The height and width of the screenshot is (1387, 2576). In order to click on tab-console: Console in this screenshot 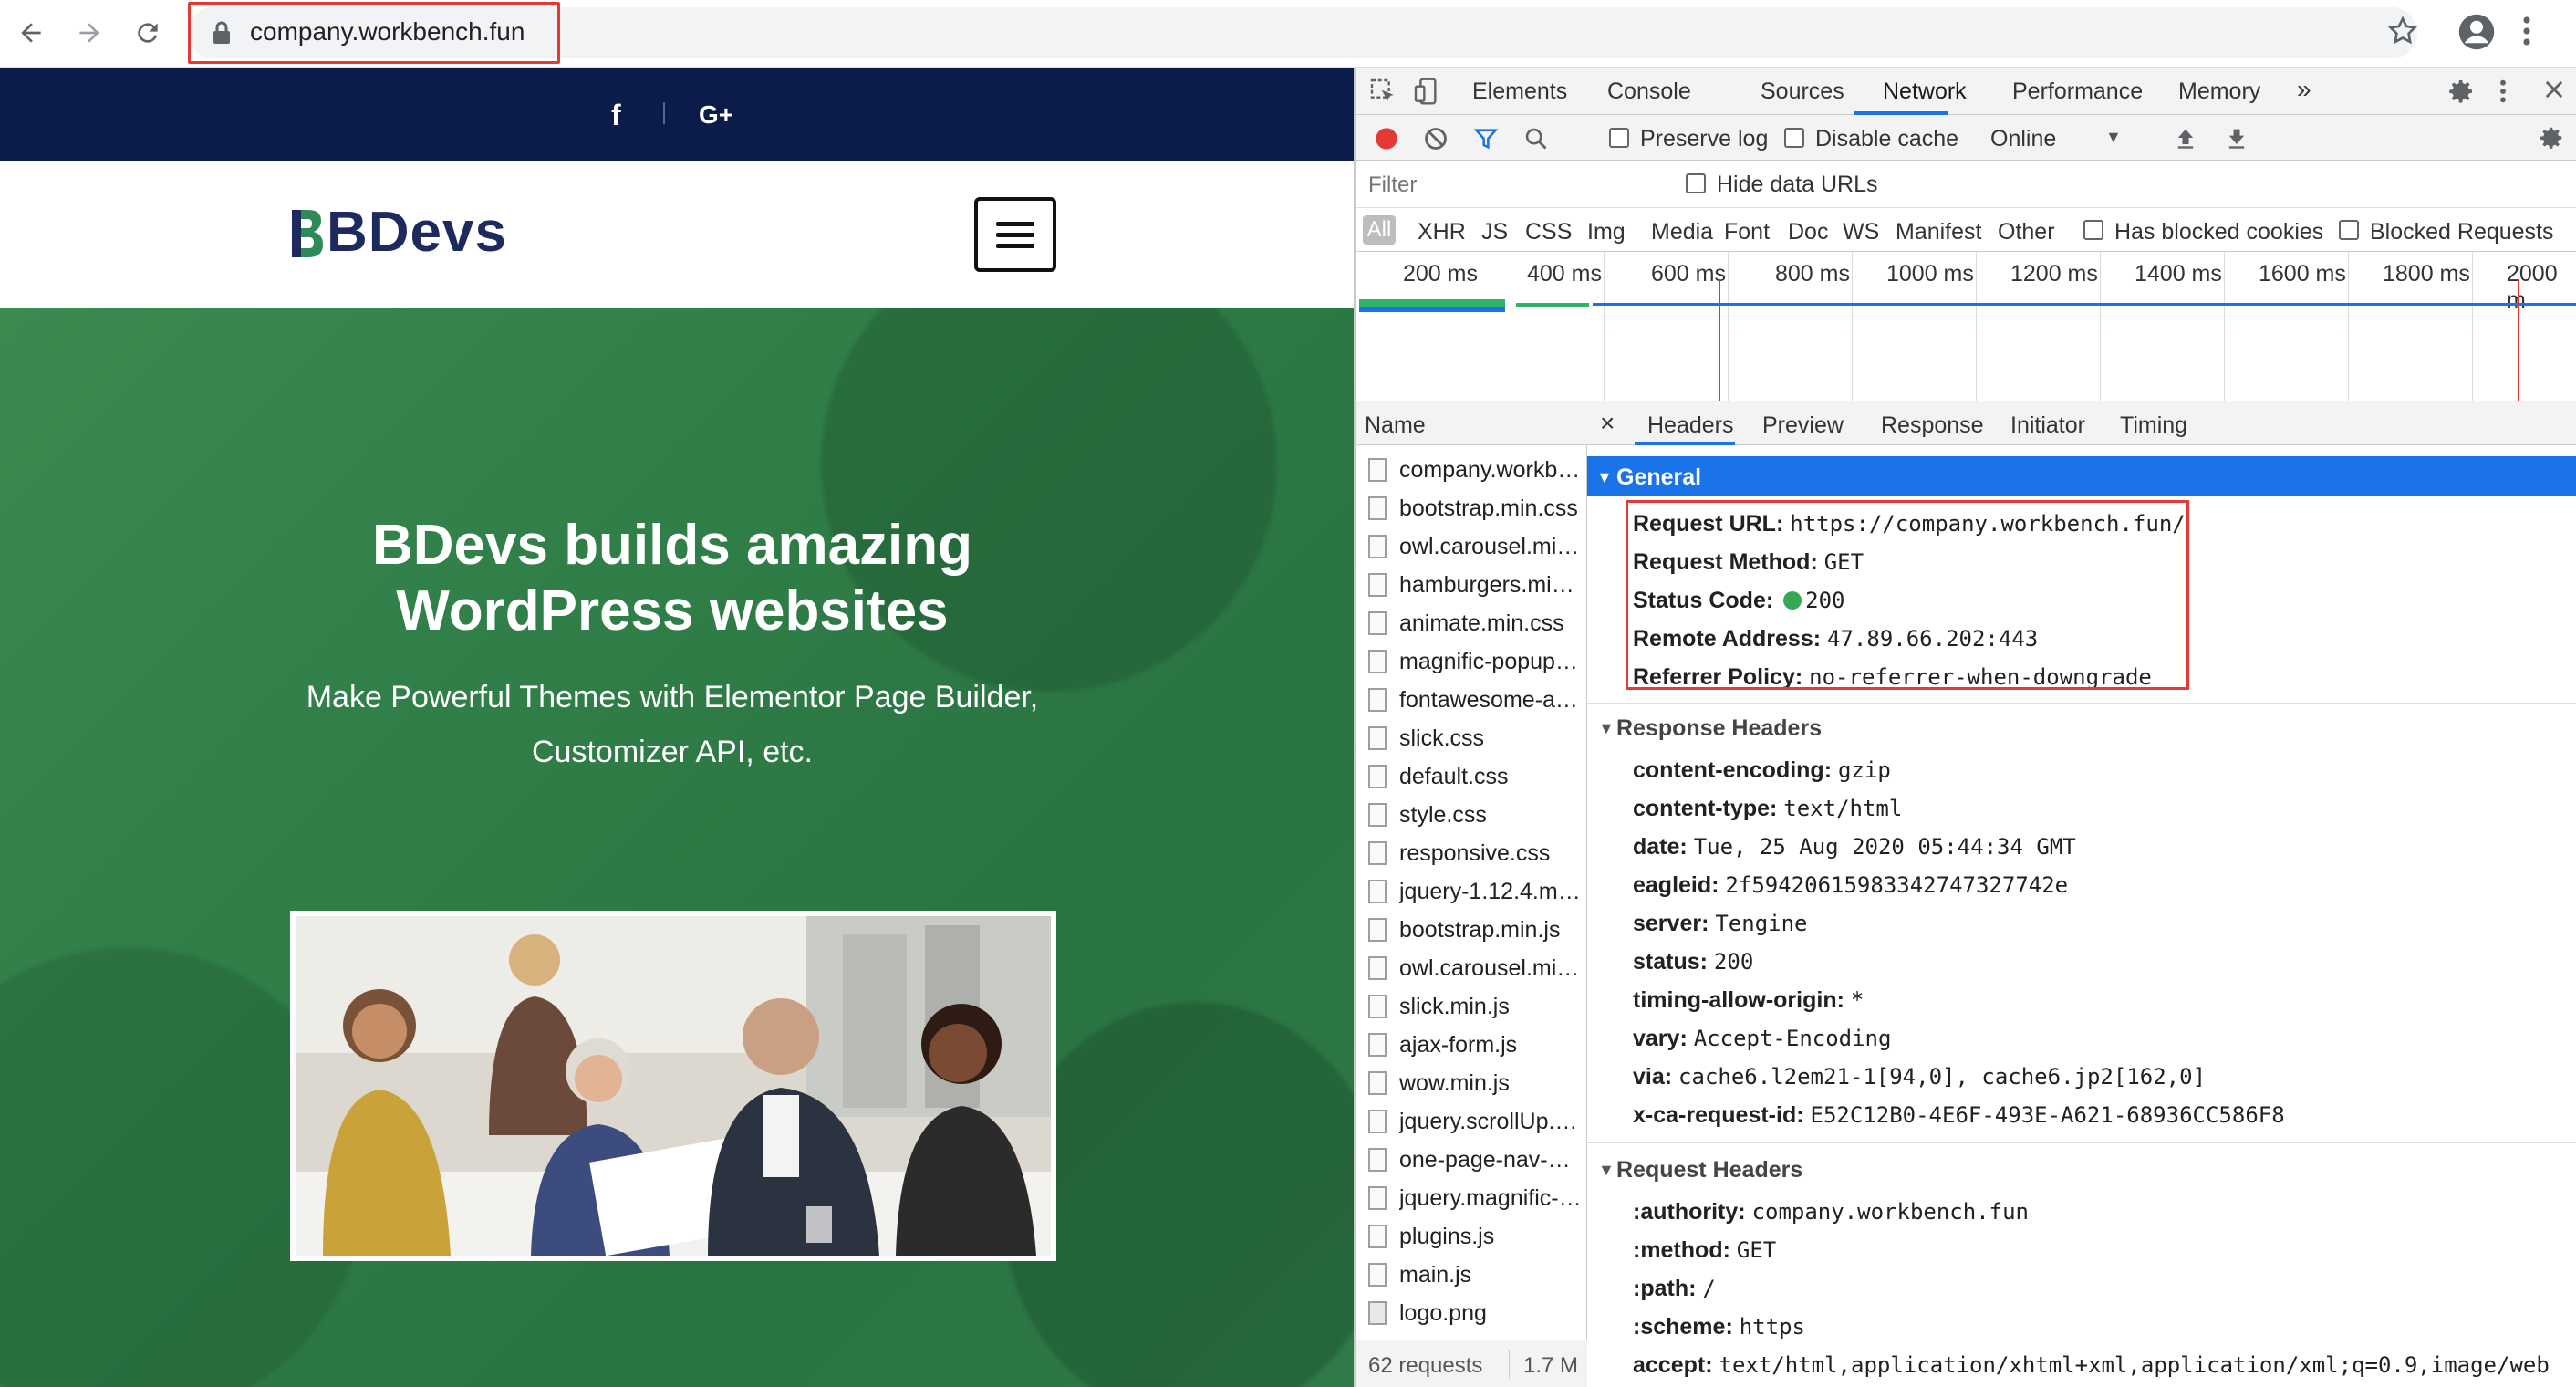, I will do `click(1649, 91)`.